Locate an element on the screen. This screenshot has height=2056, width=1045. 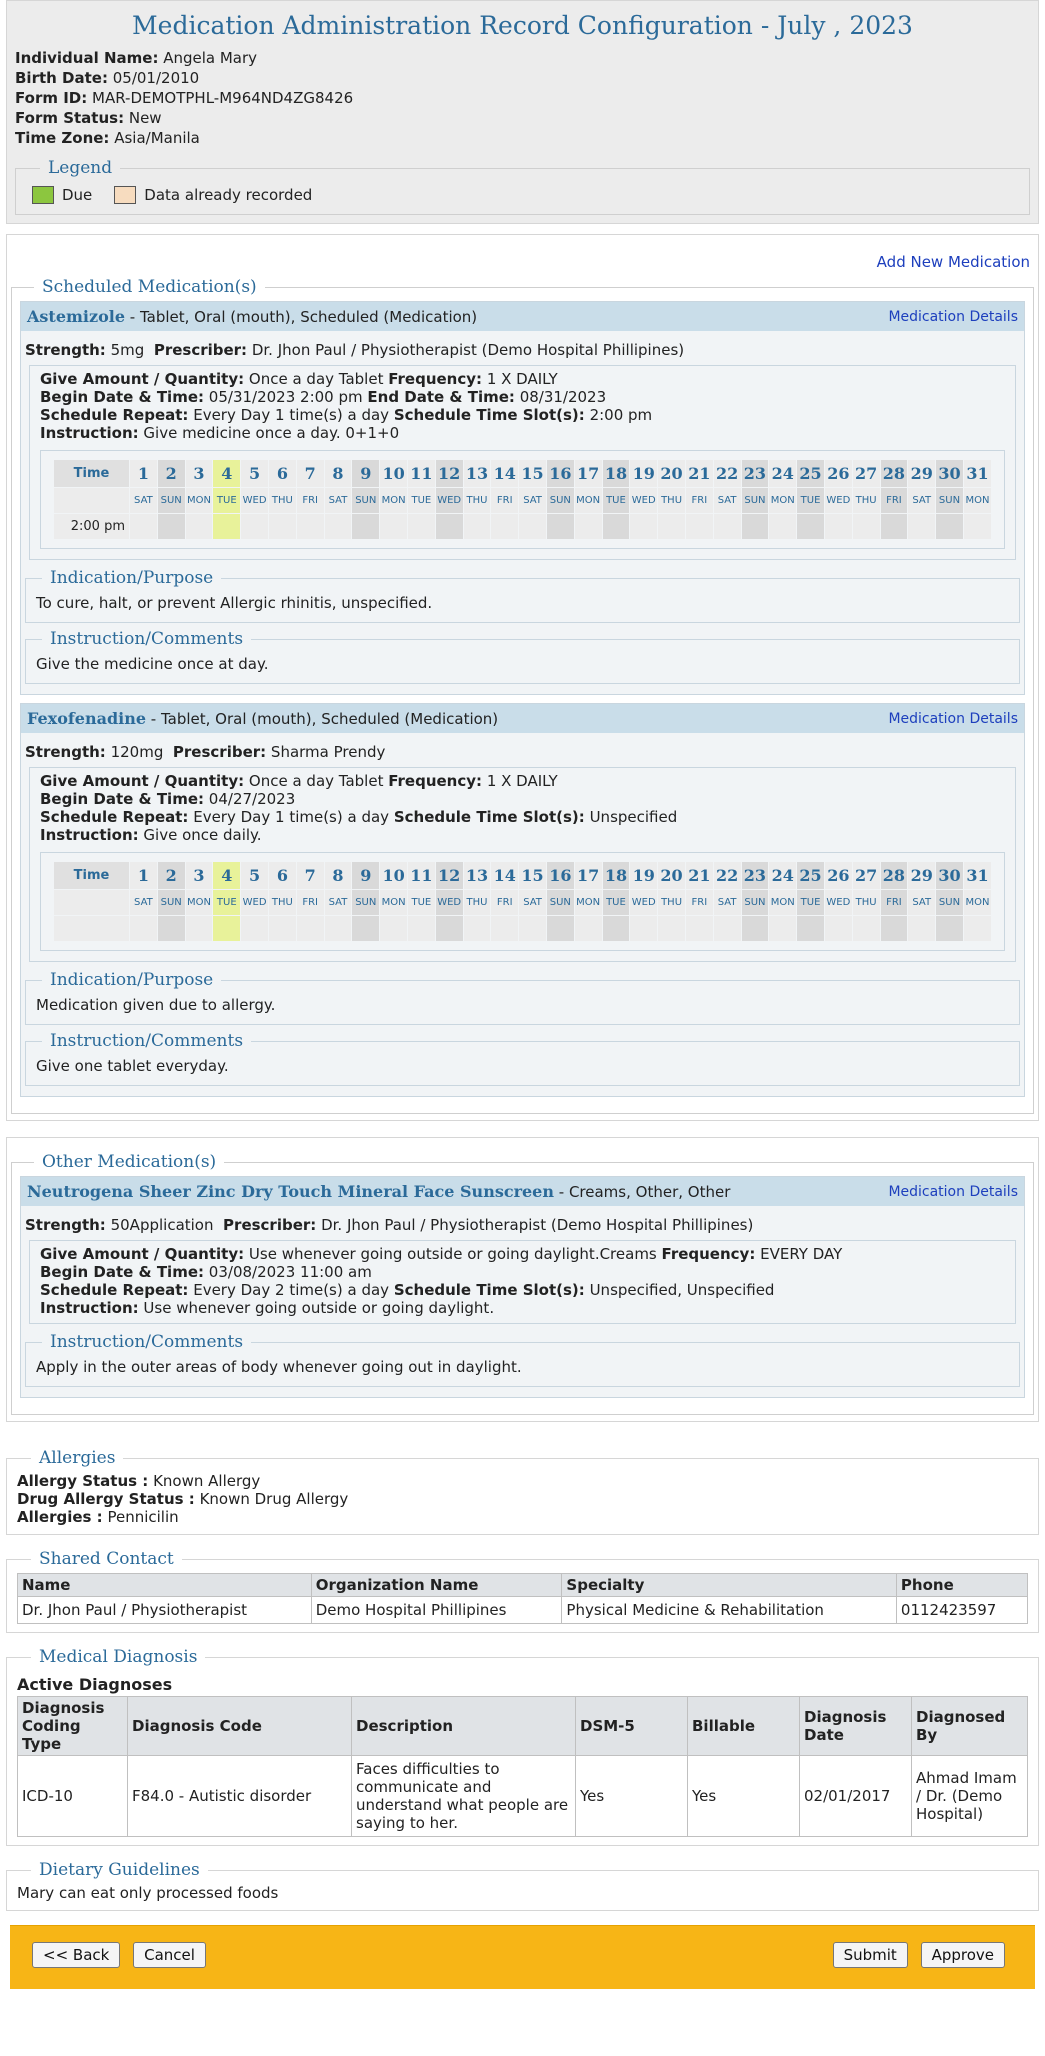
calendar-day-name: THU is located at coordinates (866, 902).